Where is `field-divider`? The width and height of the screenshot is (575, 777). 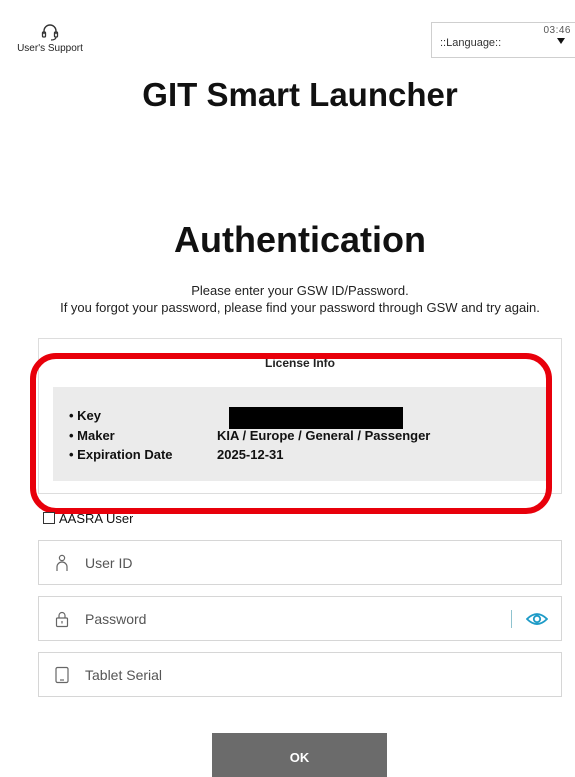
field-divider is located at coordinates (511, 619).